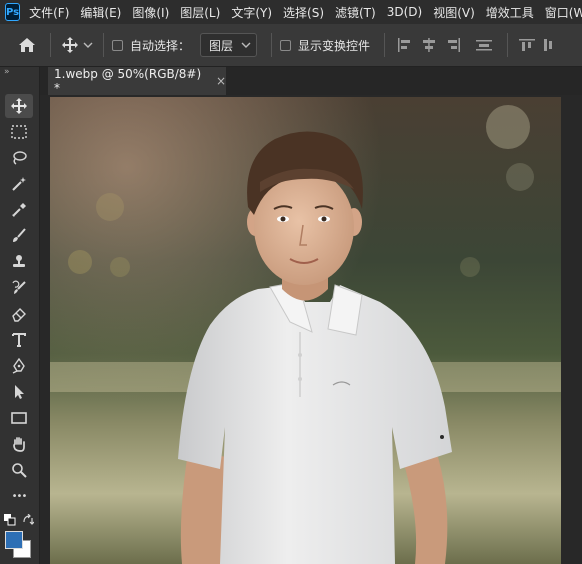 The height and width of the screenshot is (564, 582). I want to click on menu-select: 选择(S), so click(303, 12).